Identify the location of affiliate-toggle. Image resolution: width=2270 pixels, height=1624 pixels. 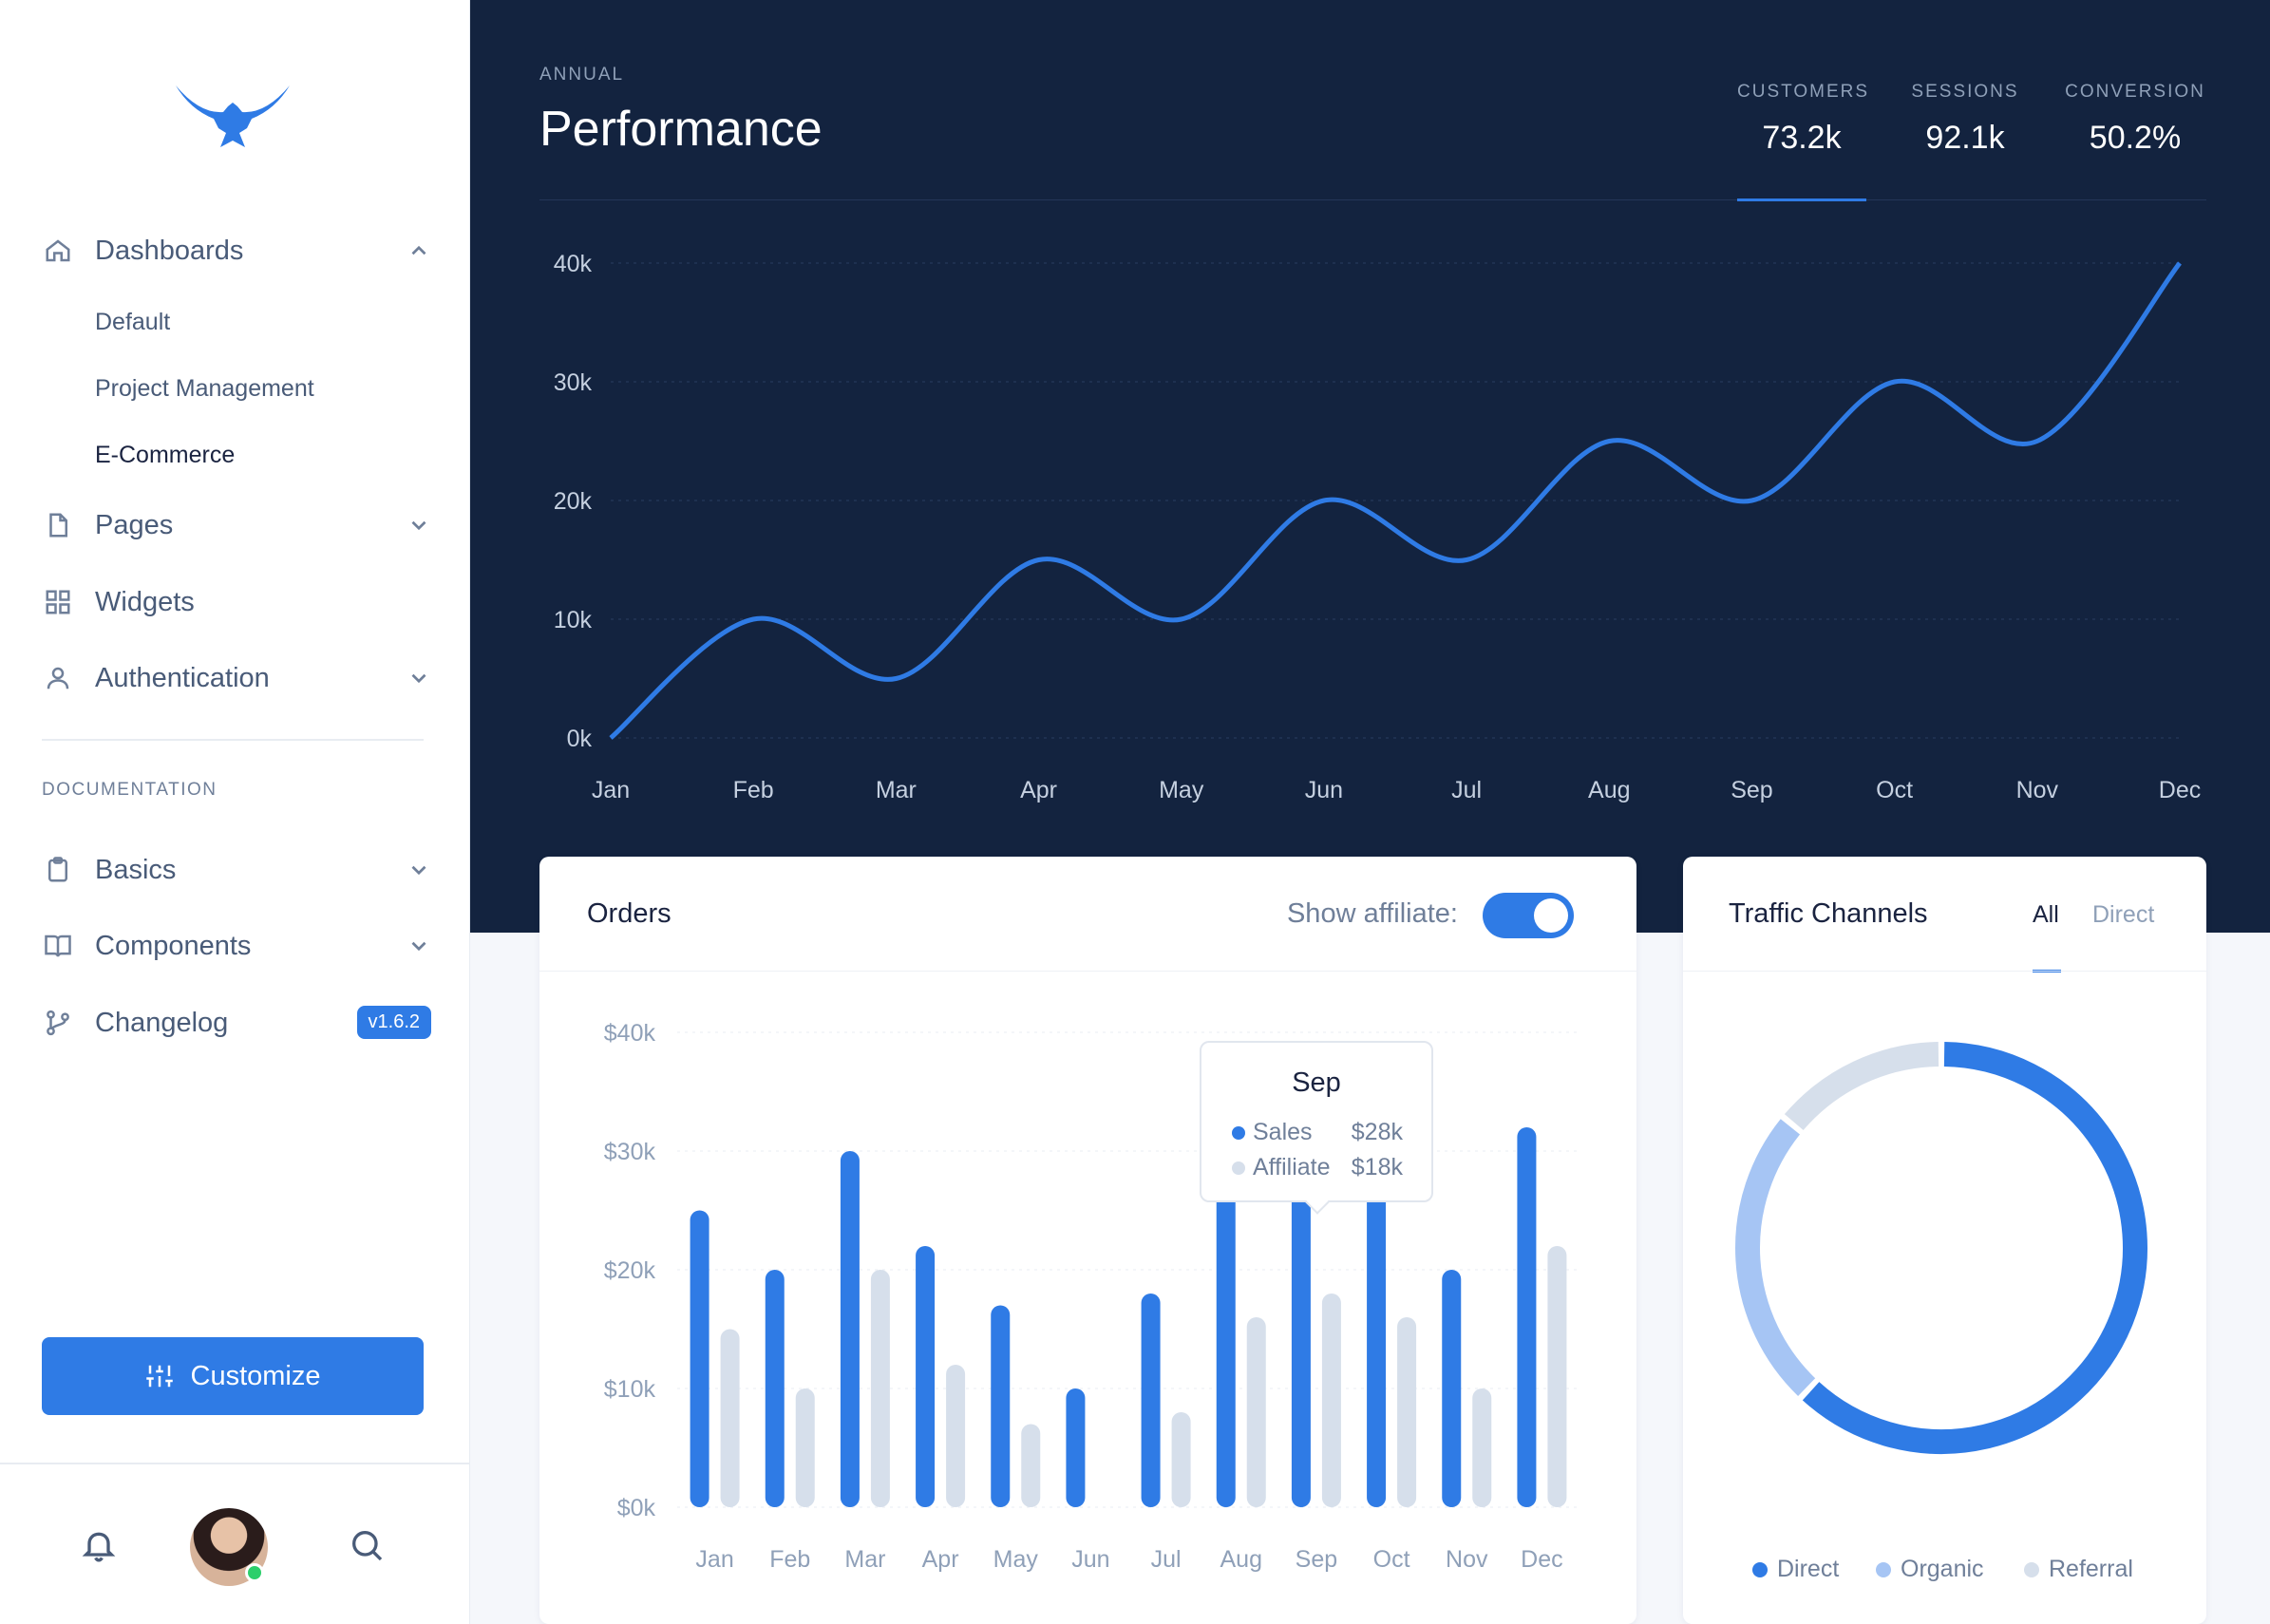
(1528, 915).